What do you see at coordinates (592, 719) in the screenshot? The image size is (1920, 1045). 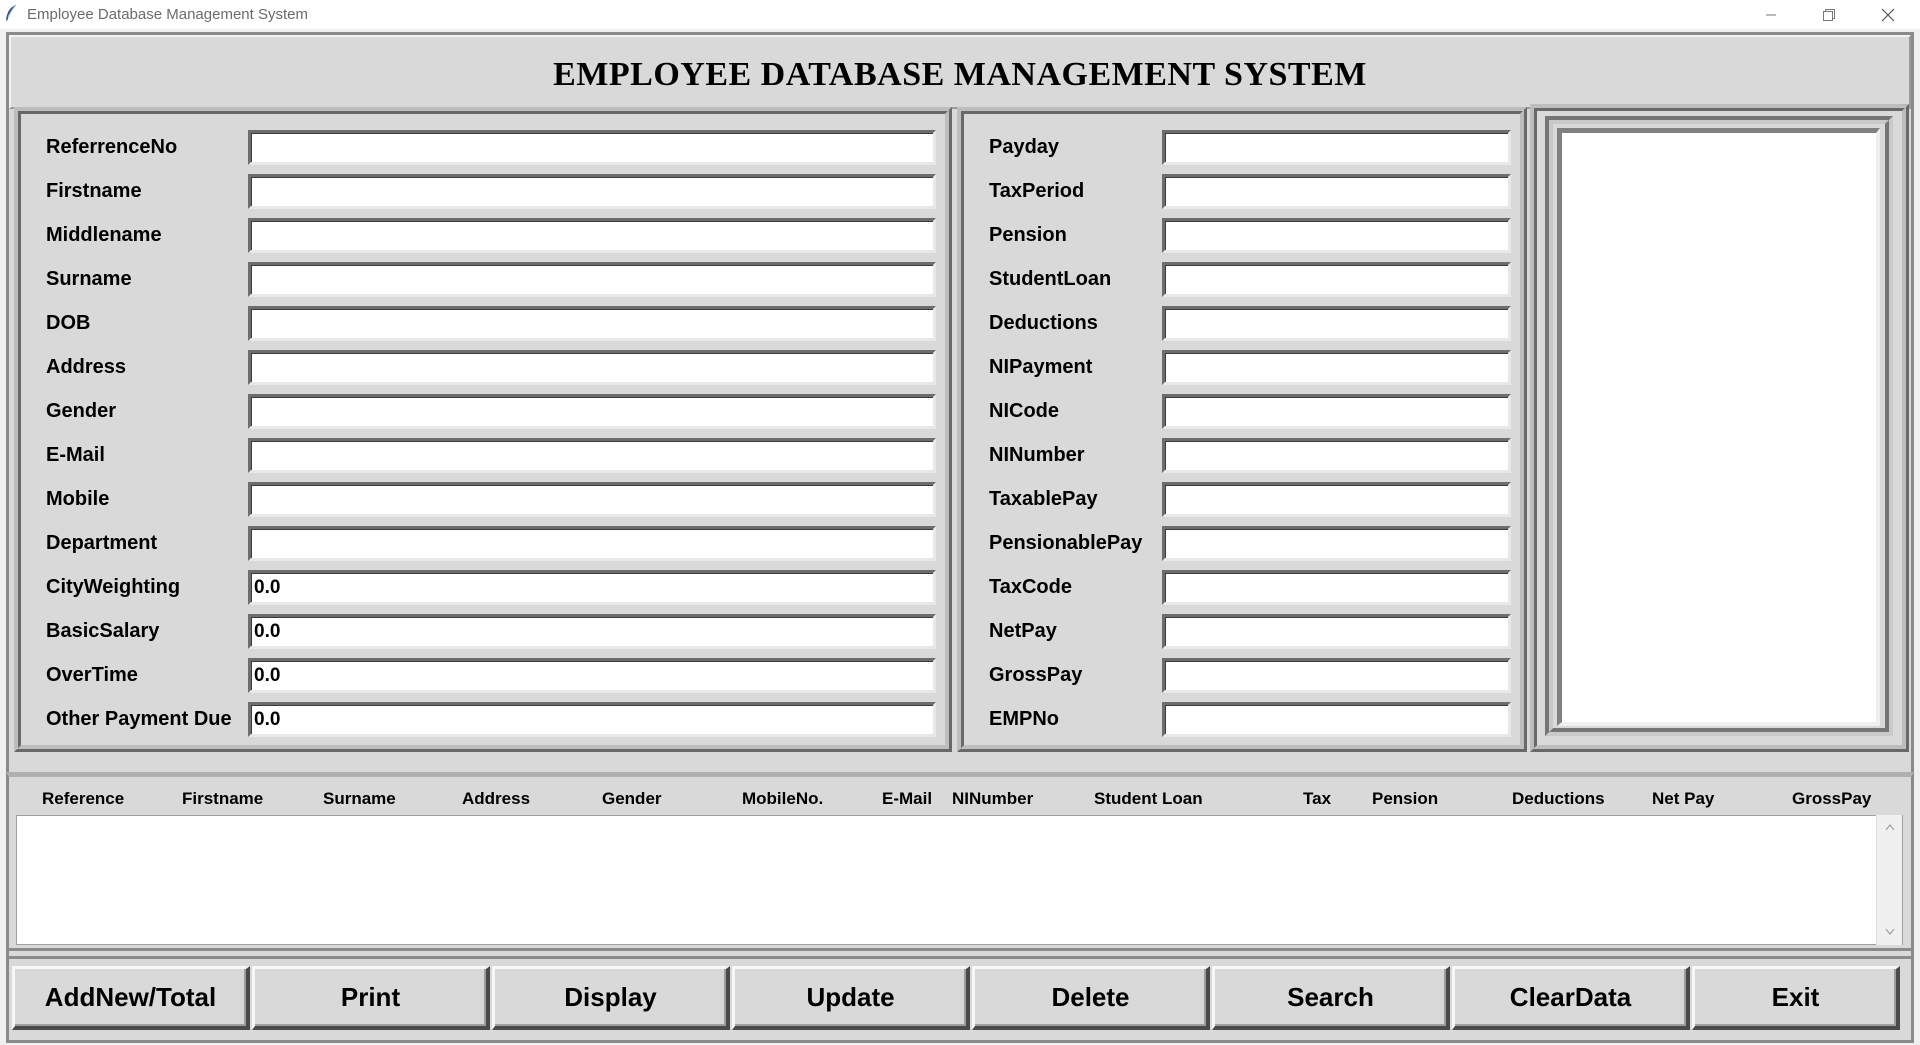 I see `input-other-payment-due: 0.0` at bounding box center [592, 719].